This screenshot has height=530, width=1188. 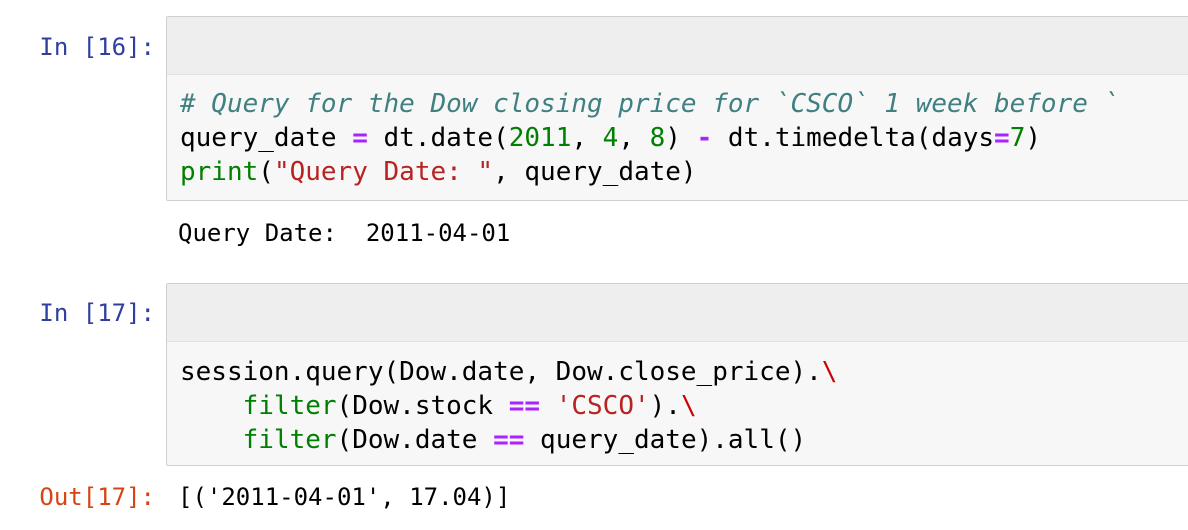 What do you see at coordinates (422, 406) in the screenshot?
I see `code-token: (Dow.stock` at bounding box center [422, 406].